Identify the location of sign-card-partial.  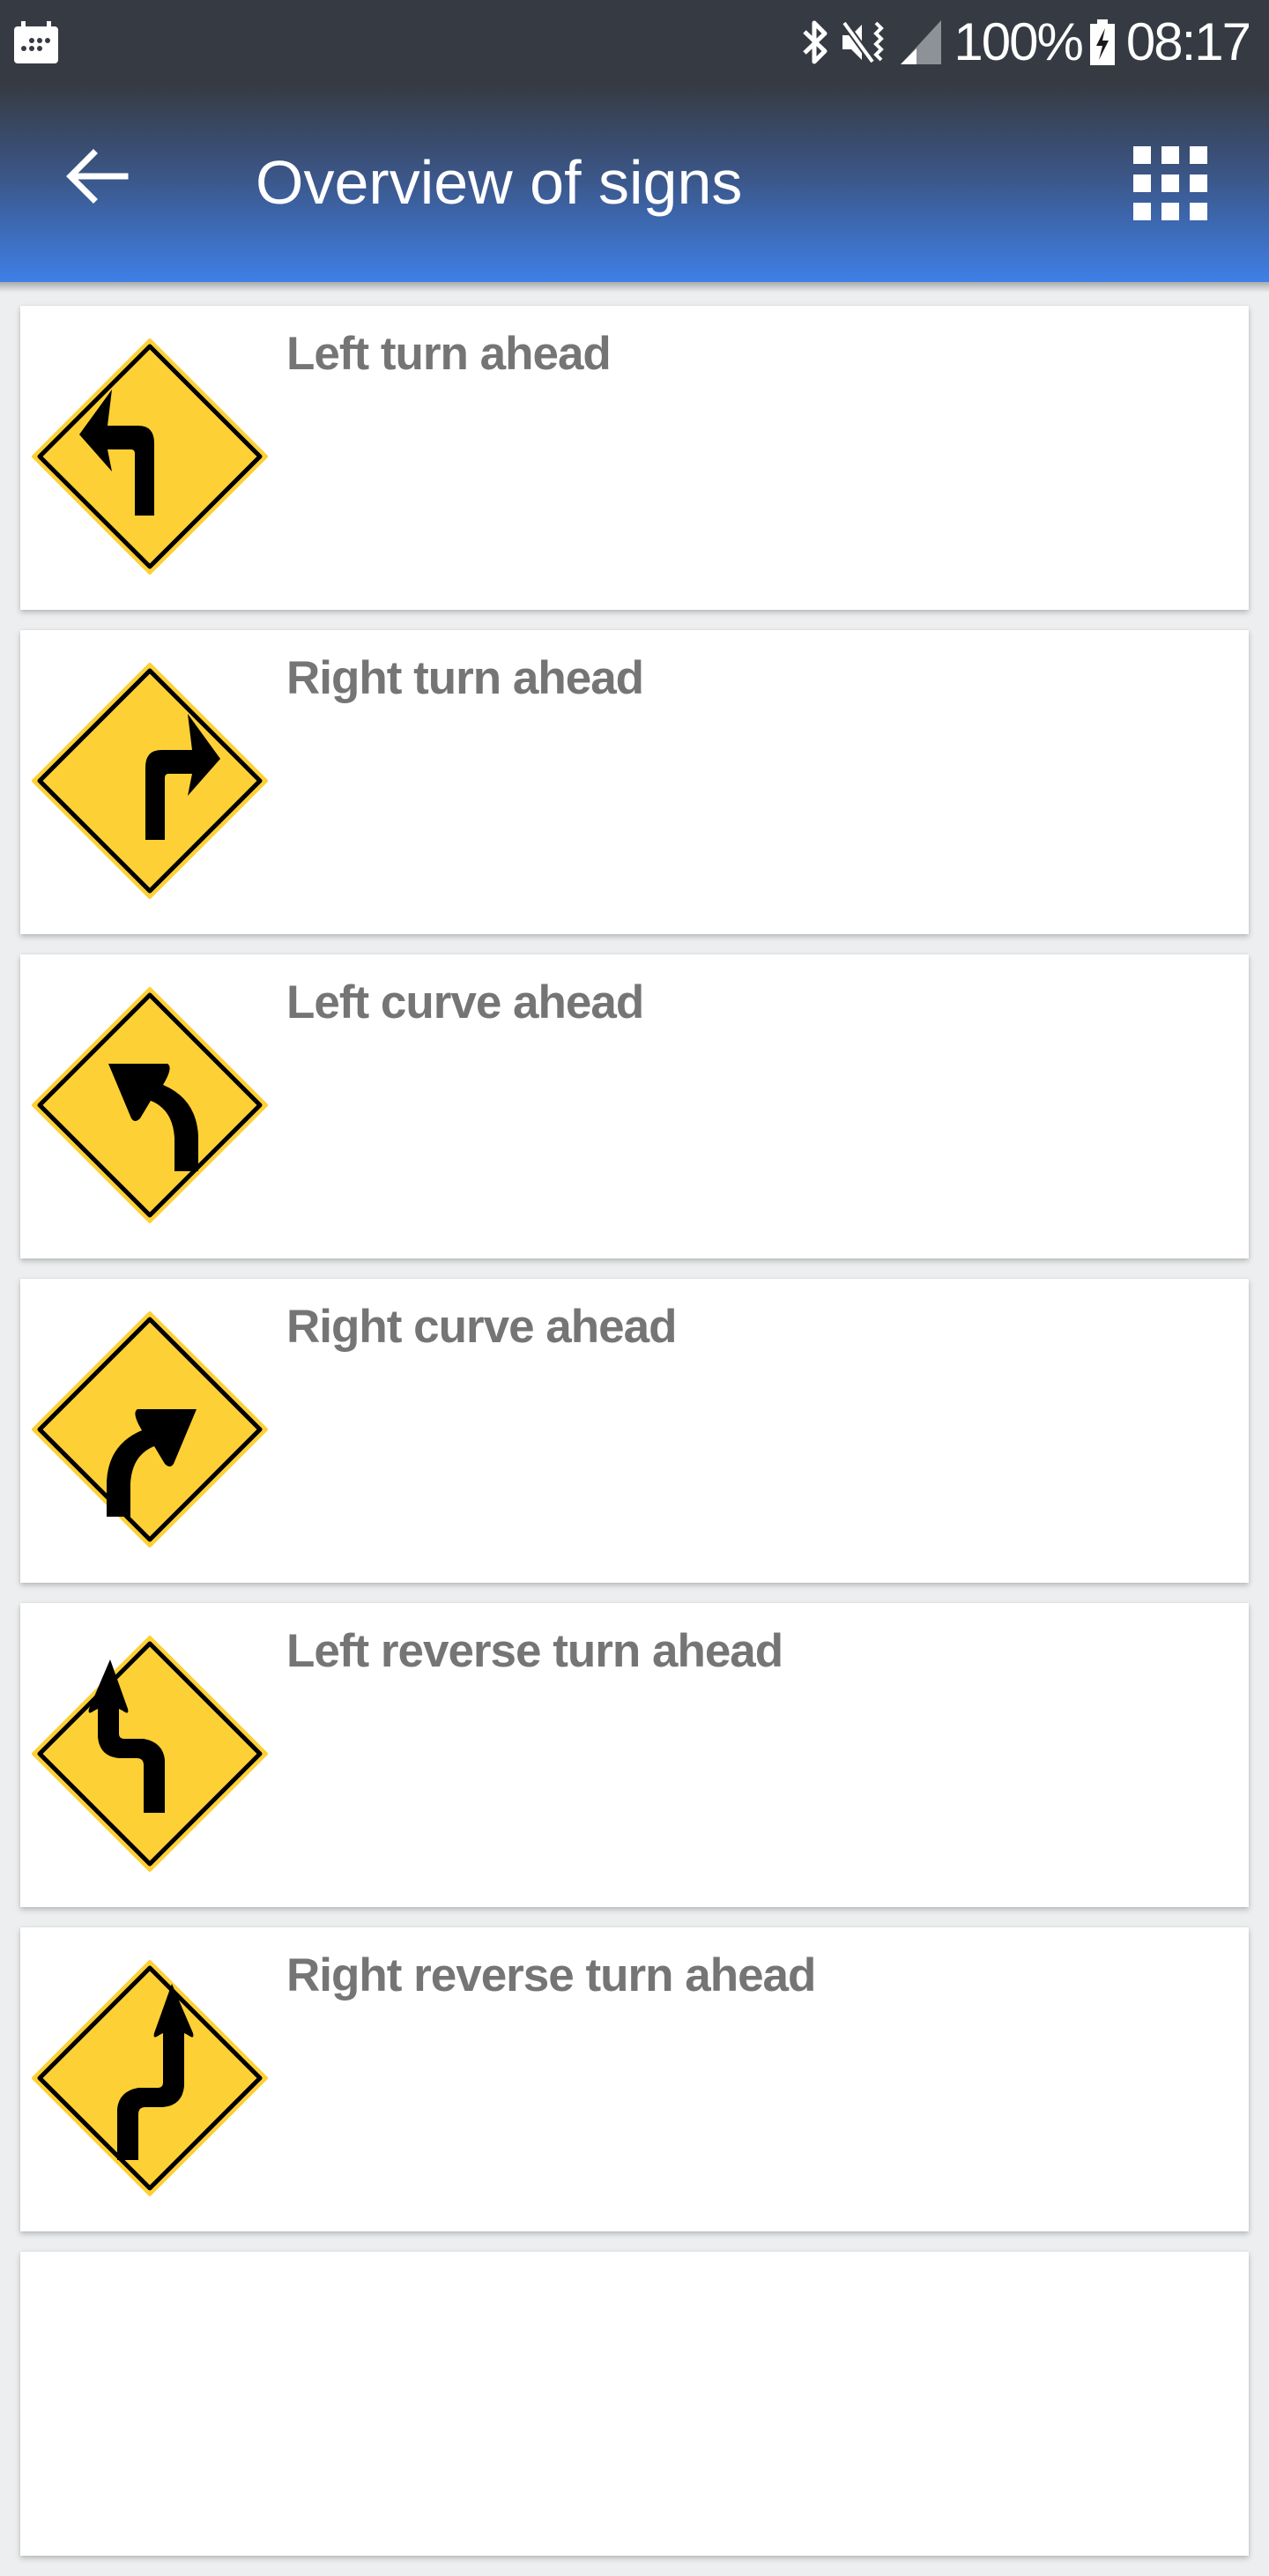
(634, 2404).